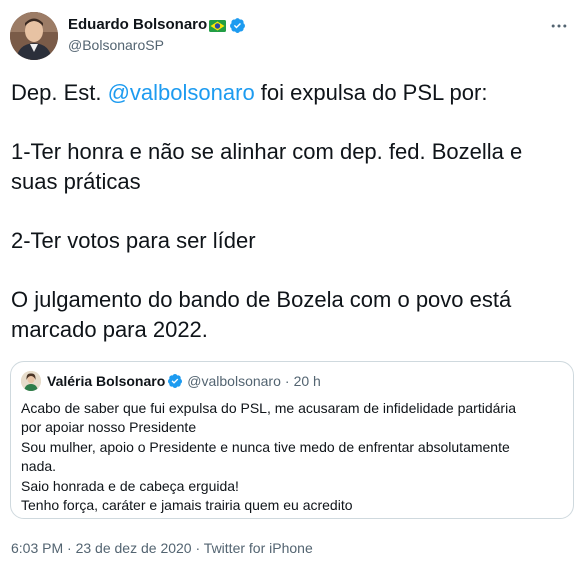 The height and width of the screenshot is (561, 583). Describe the element at coordinates (134, 548) in the screenshot. I see `tweet-date: 23 de dez de 2020` at that location.